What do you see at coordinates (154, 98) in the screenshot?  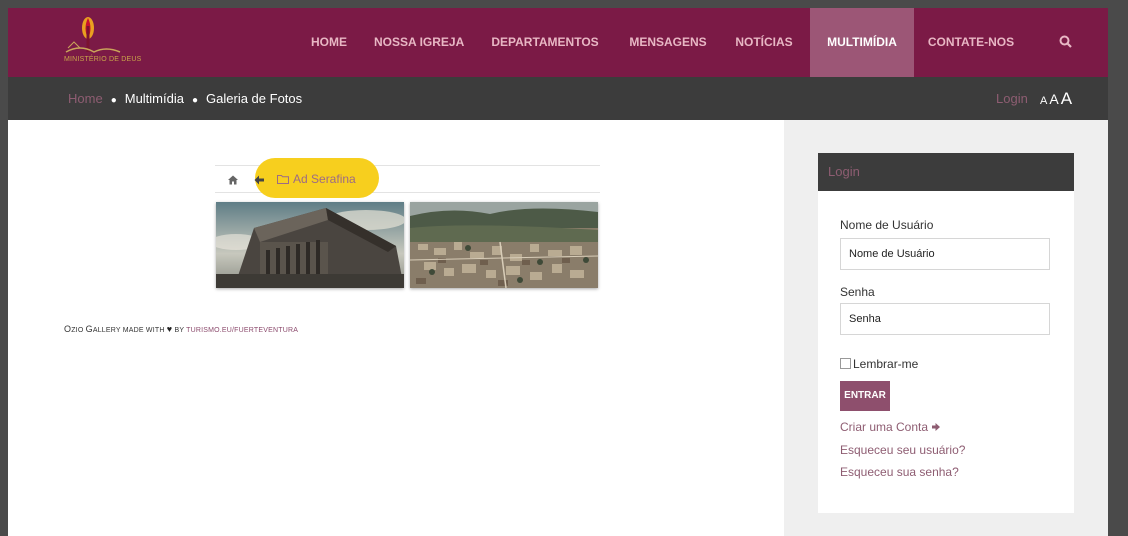 I see `breadcrumb-multimidia: Multimídia` at bounding box center [154, 98].